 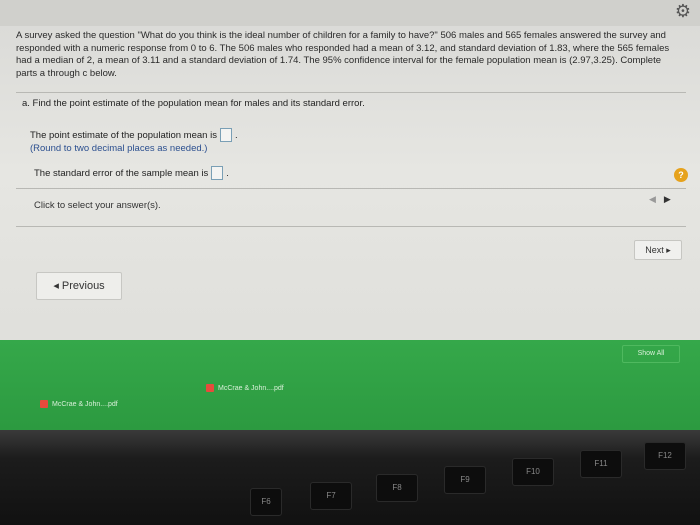 What do you see at coordinates (97, 205) in the screenshot?
I see `click-hint: Click to select your answer(s).` at bounding box center [97, 205].